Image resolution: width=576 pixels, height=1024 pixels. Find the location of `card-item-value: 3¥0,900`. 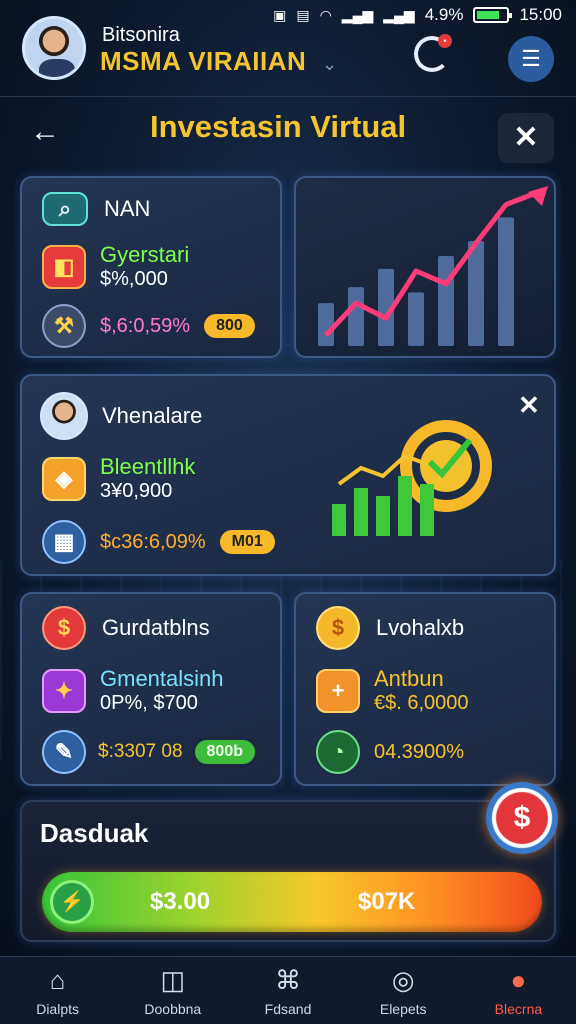

card-item-value: 3¥0,900 is located at coordinates (136, 491).